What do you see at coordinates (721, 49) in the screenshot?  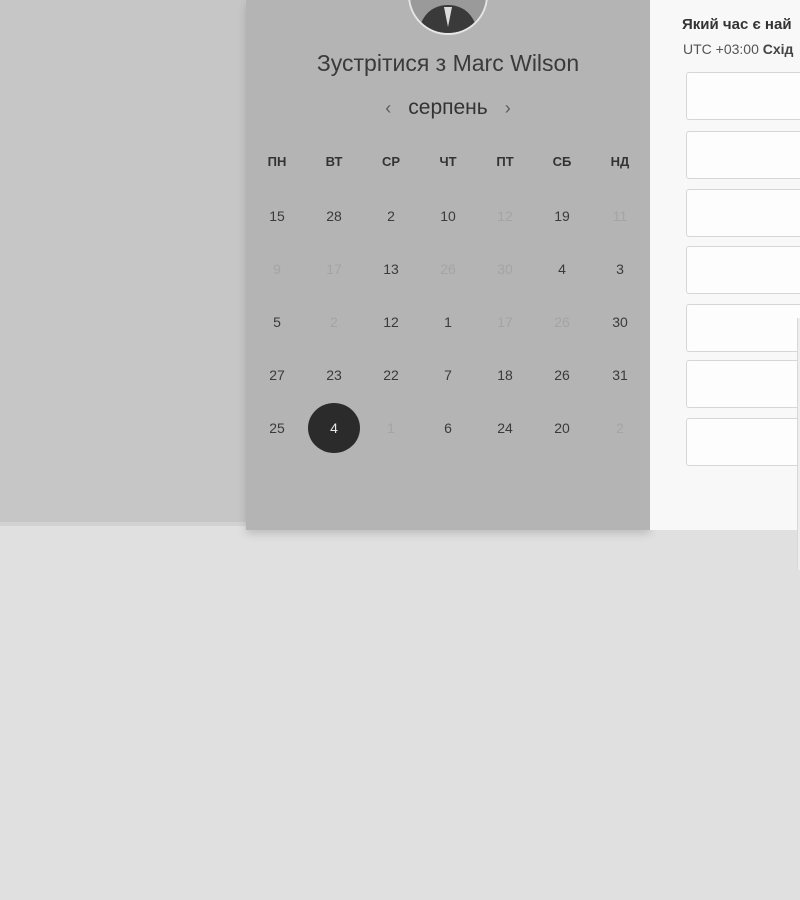 I see `timezone-offset: UTC +03:00` at bounding box center [721, 49].